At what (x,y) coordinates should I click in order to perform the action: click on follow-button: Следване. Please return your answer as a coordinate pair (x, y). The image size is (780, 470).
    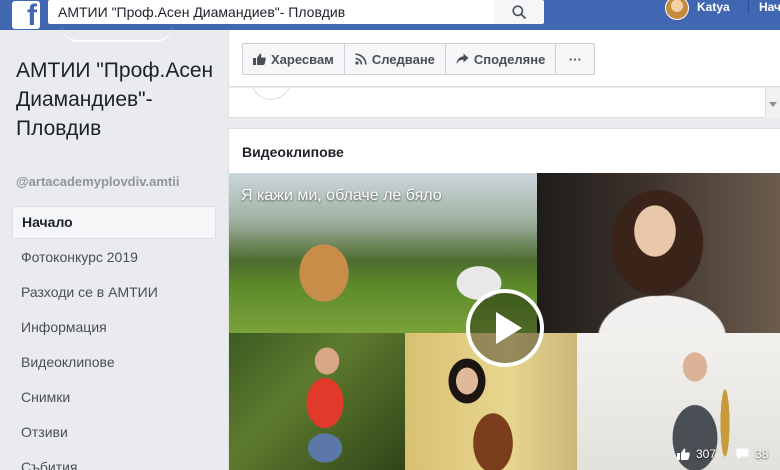
    Looking at the image, I should click on (394, 59).